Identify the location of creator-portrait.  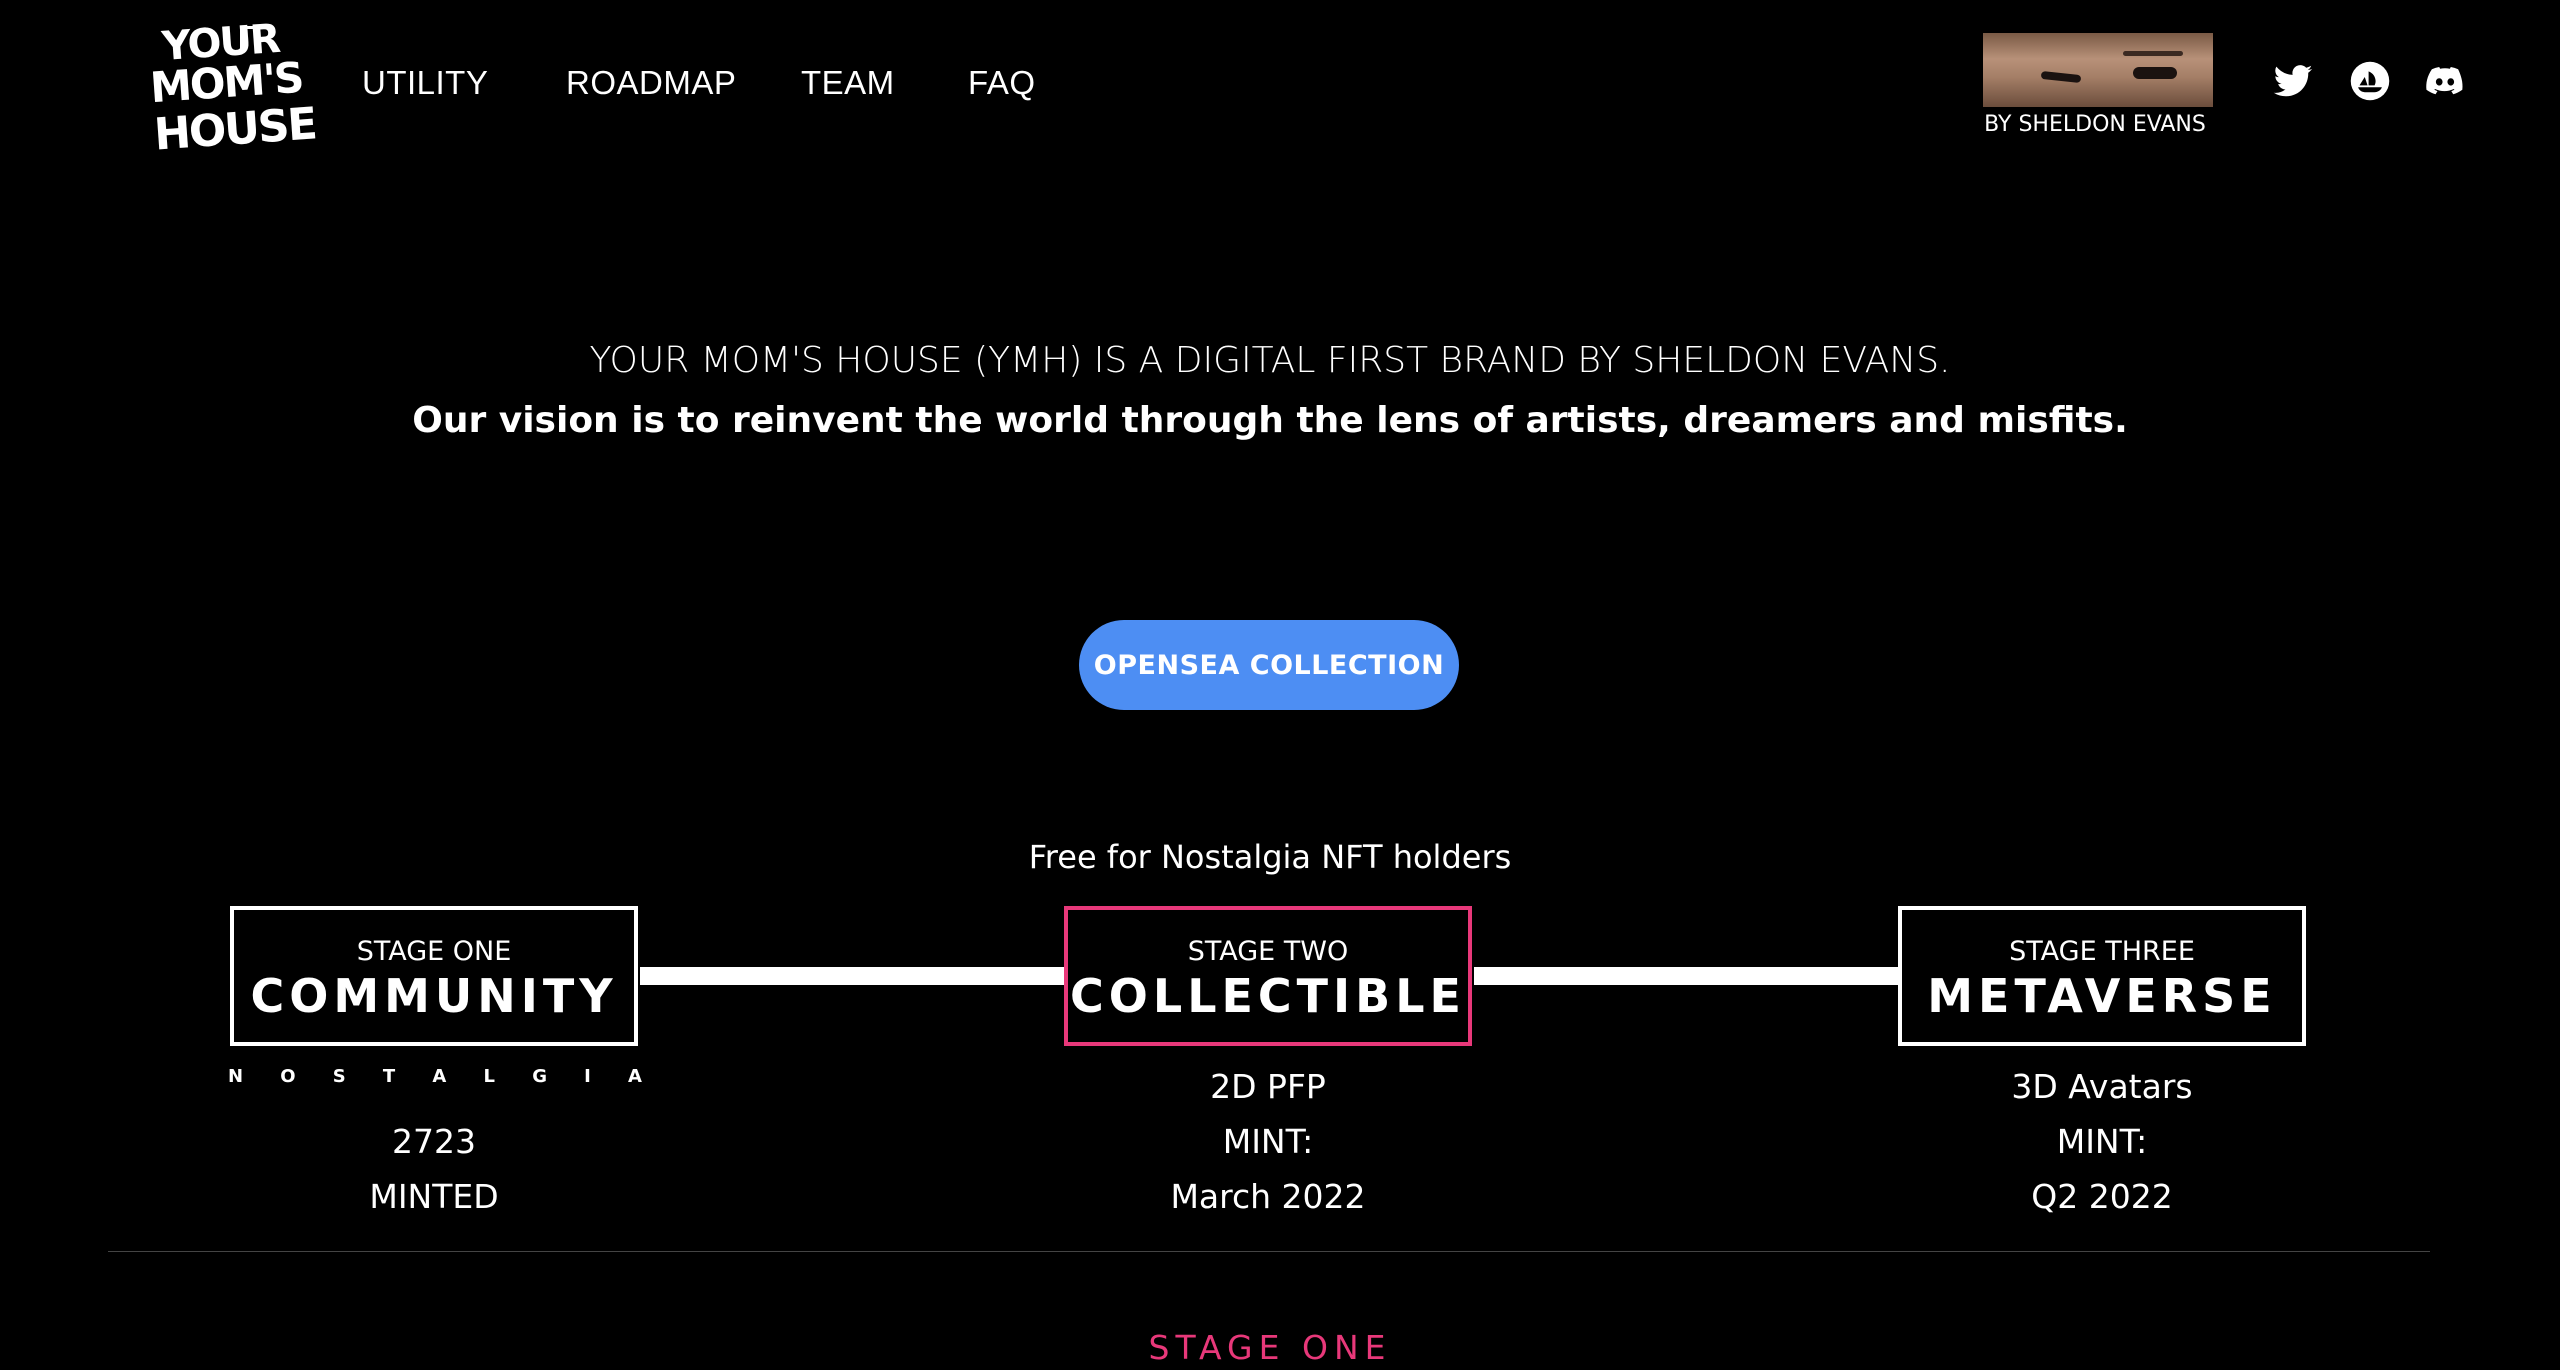
(2098, 70).